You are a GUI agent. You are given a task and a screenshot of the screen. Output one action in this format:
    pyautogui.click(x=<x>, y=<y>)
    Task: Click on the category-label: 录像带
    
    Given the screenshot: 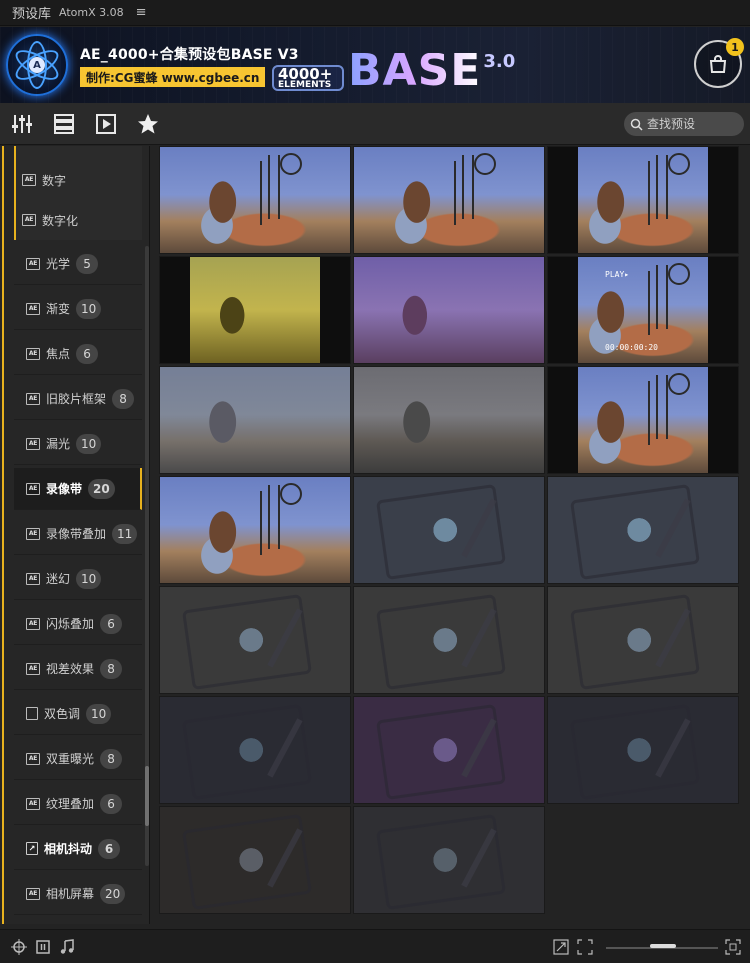 What is the action you would take?
    pyautogui.click(x=64, y=489)
    